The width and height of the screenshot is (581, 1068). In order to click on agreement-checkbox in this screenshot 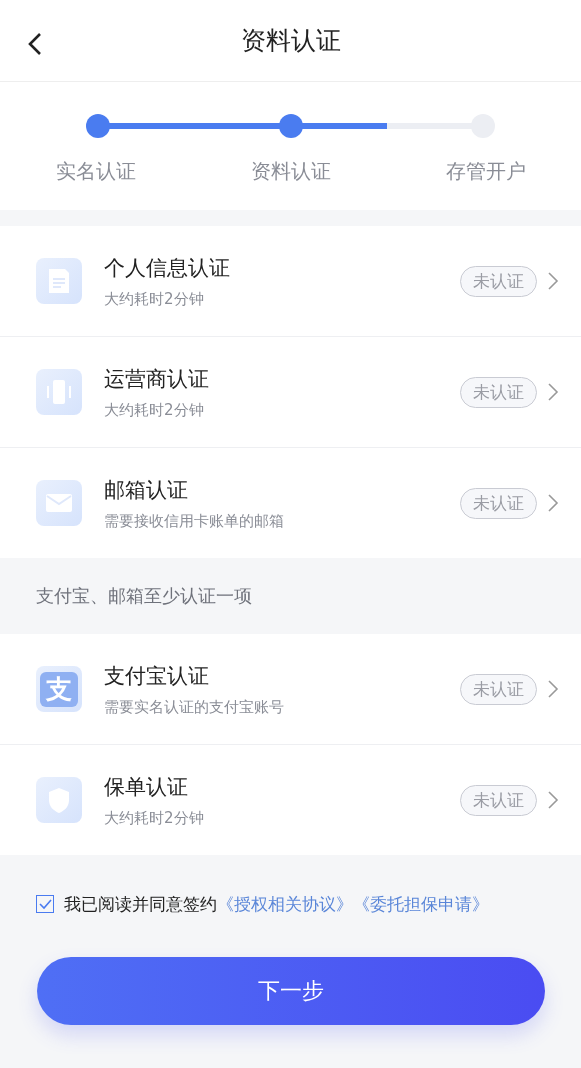, I will do `click(45, 904)`.